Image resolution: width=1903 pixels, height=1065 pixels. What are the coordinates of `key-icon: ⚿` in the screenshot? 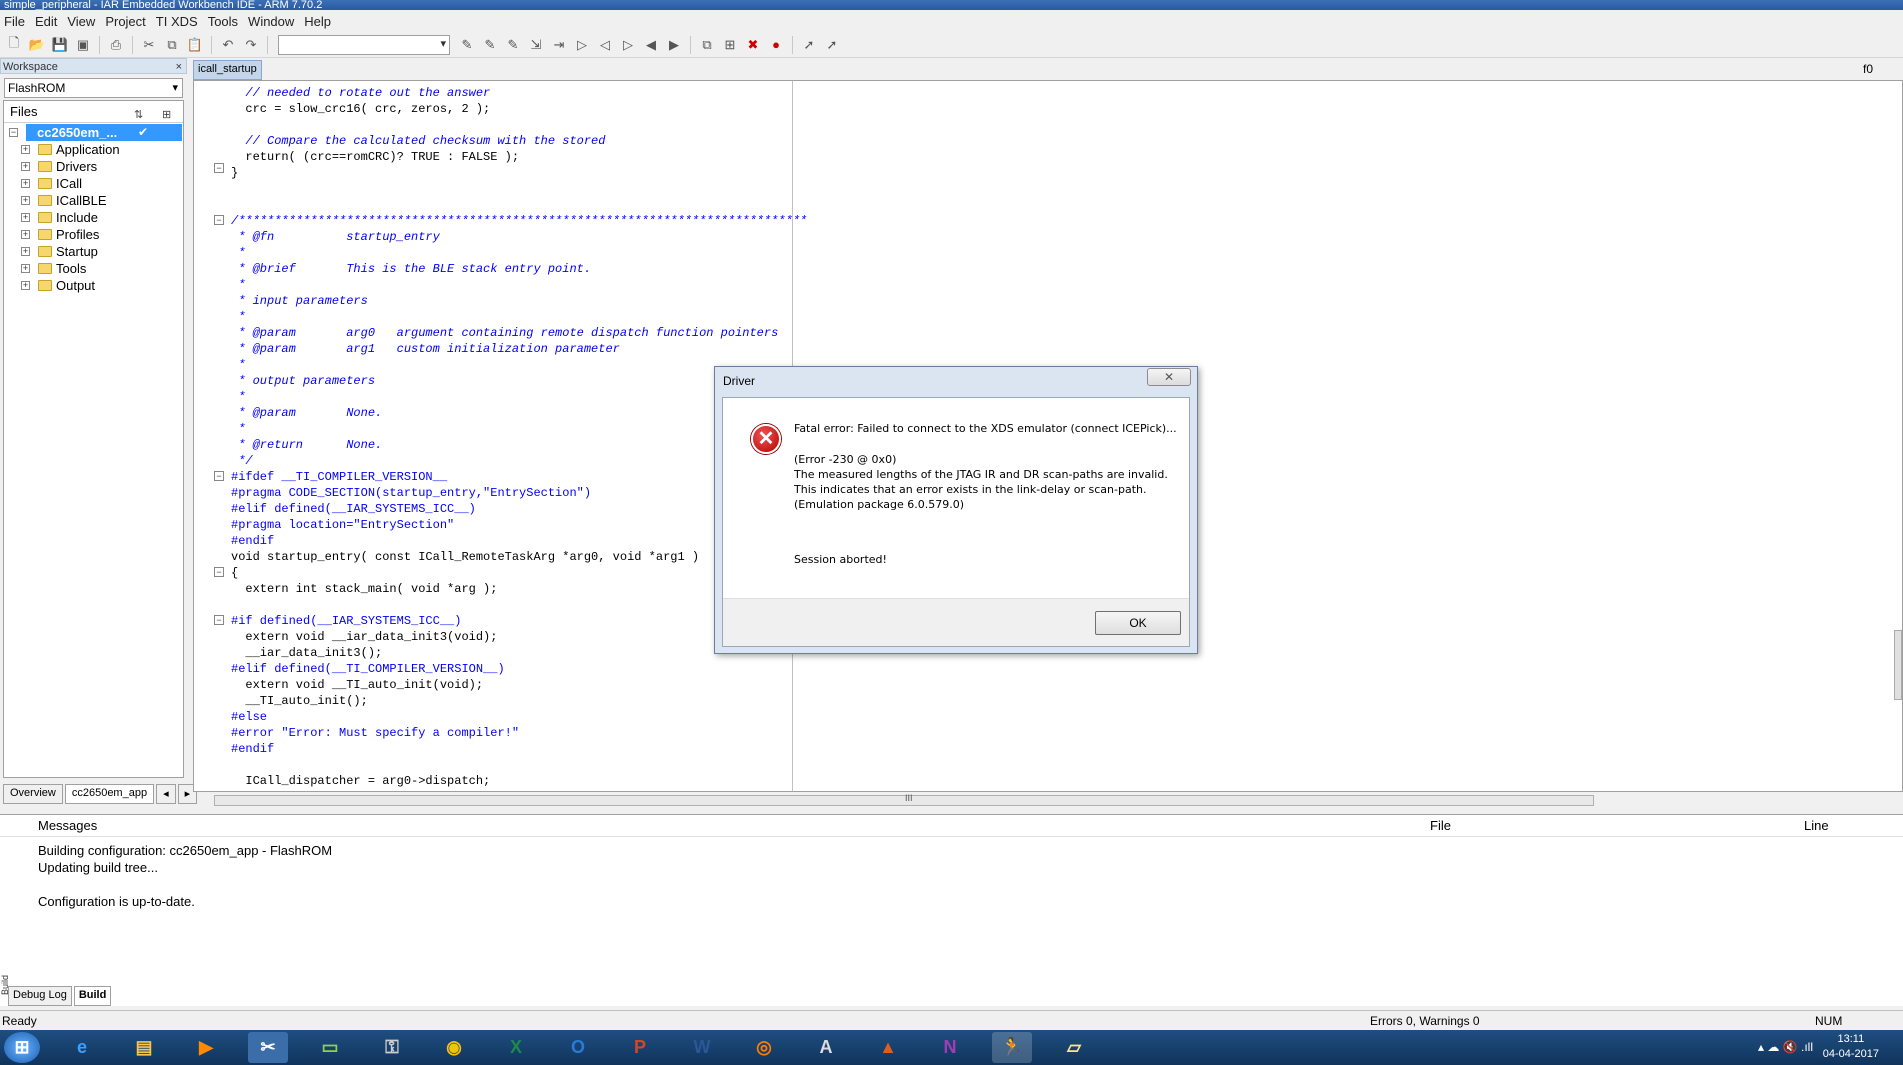 It's located at (392, 1047).